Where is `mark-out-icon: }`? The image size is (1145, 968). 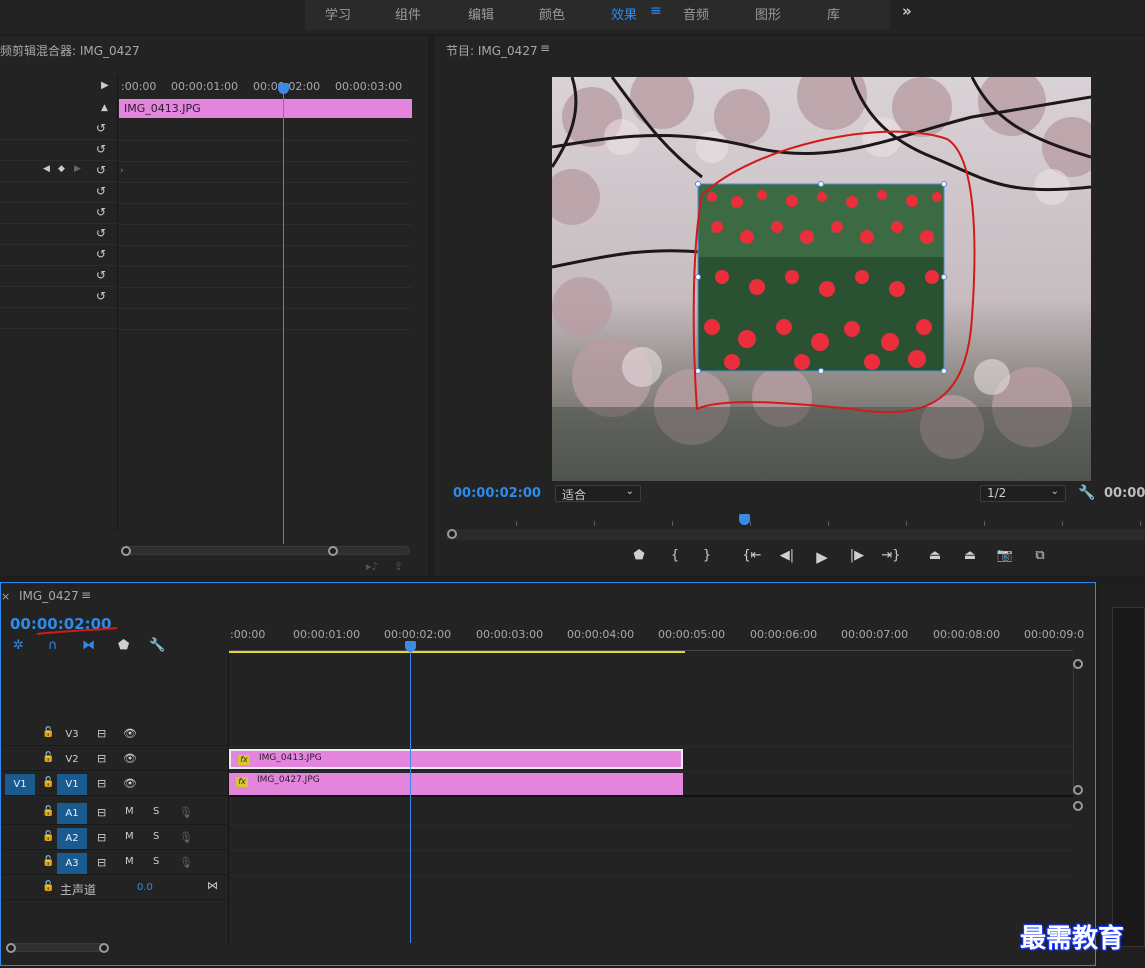
mark-out-icon: } is located at coordinates (707, 558).